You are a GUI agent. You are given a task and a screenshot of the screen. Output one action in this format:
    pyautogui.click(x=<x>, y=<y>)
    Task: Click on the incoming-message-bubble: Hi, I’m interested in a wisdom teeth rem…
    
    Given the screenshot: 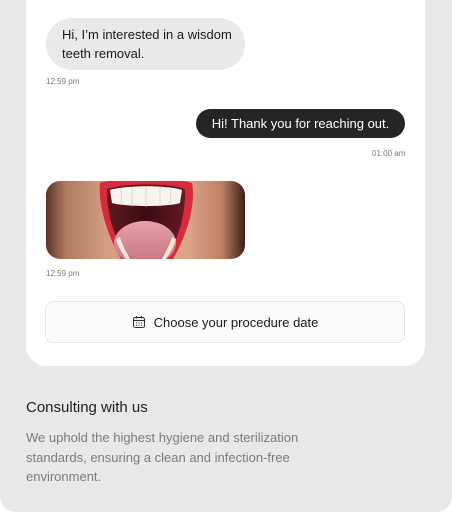 What is the action you would take?
    pyautogui.click(x=145, y=44)
    